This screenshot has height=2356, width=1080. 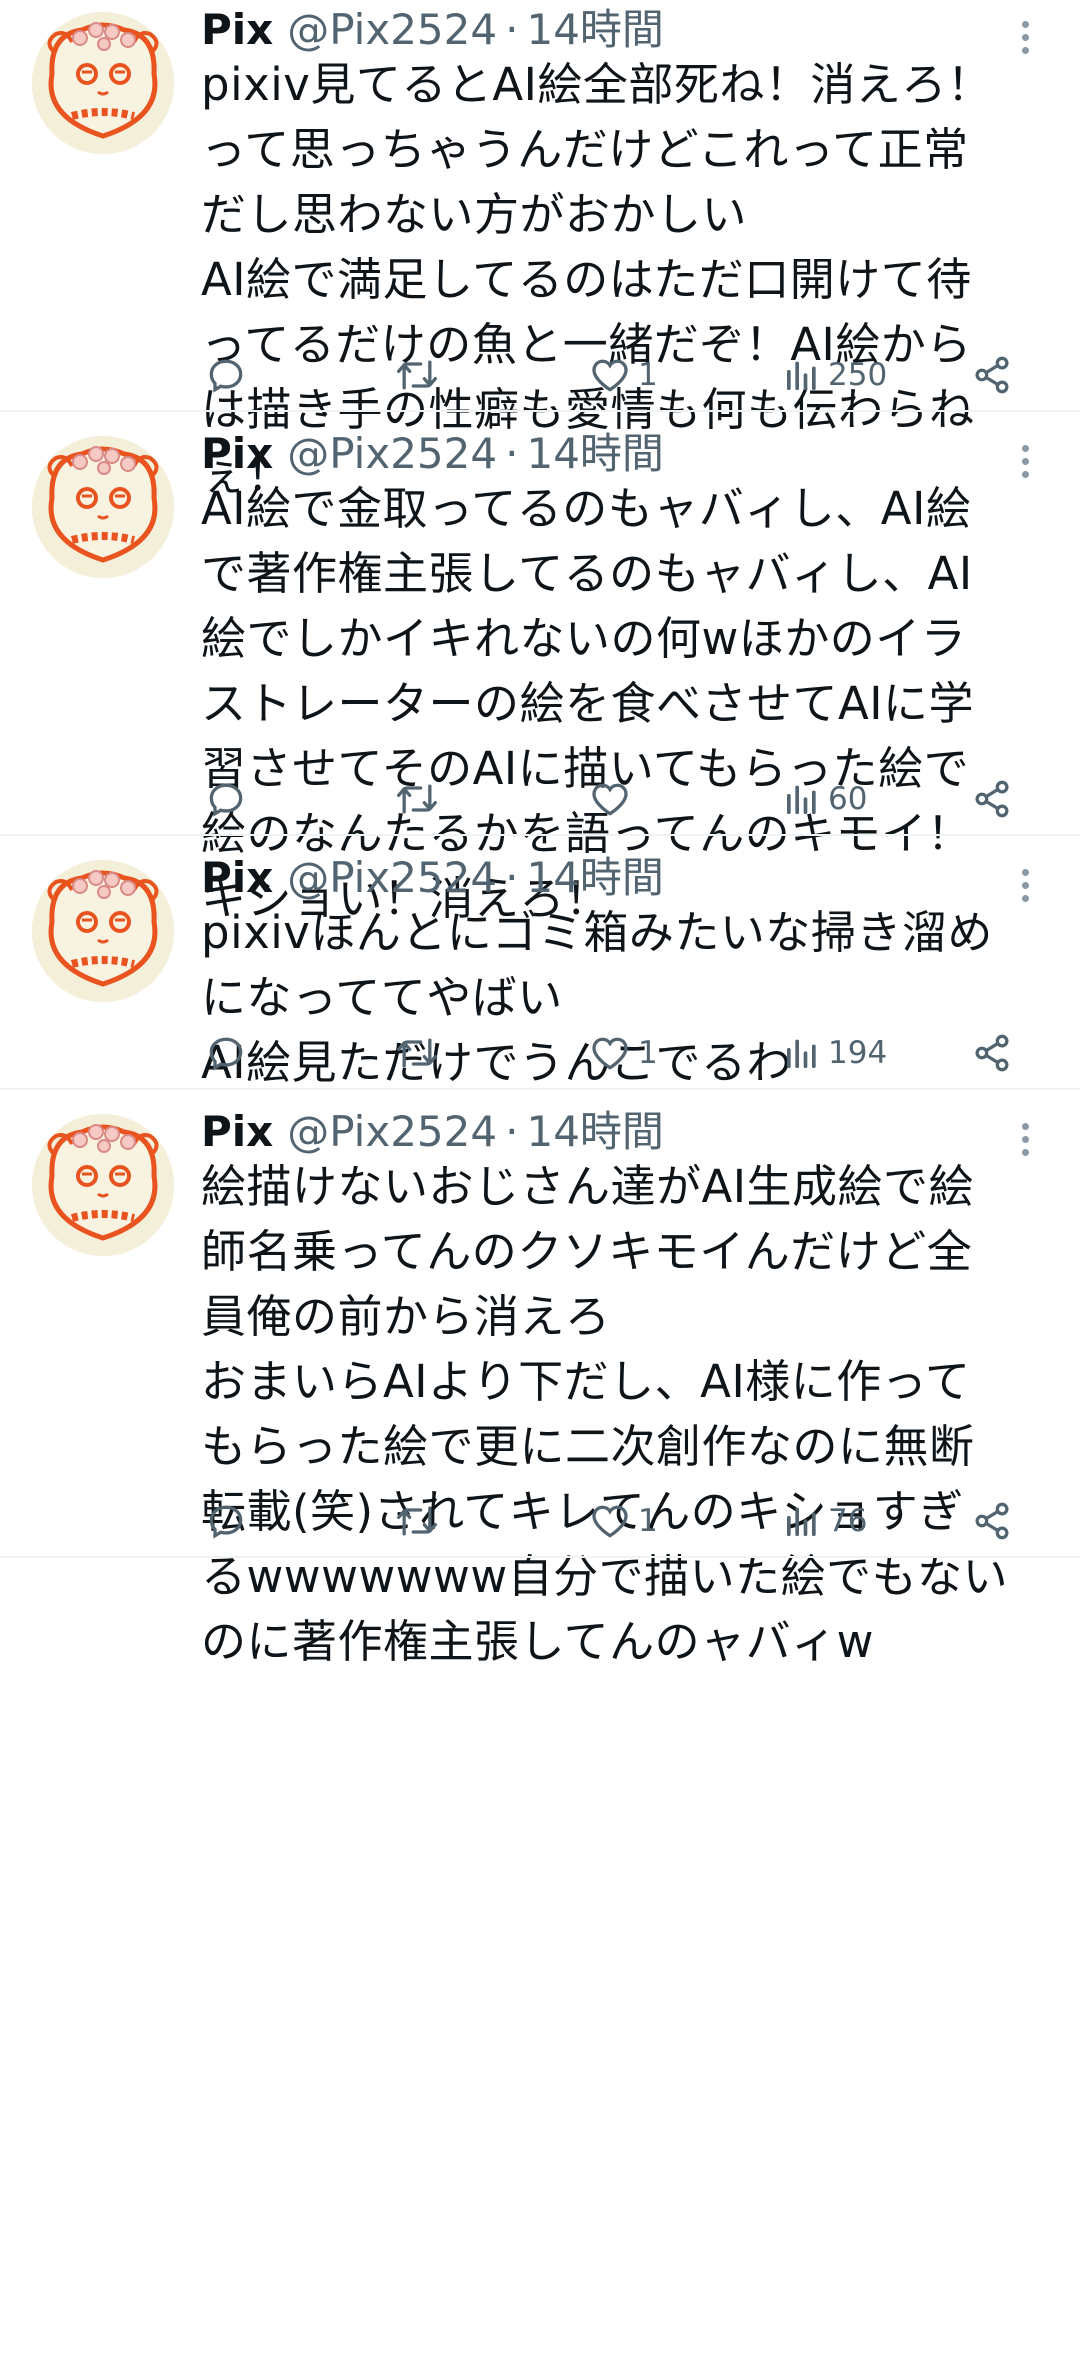 What do you see at coordinates (858, 1053) in the screenshot?
I see `view-count: 194` at bounding box center [858, 1053].